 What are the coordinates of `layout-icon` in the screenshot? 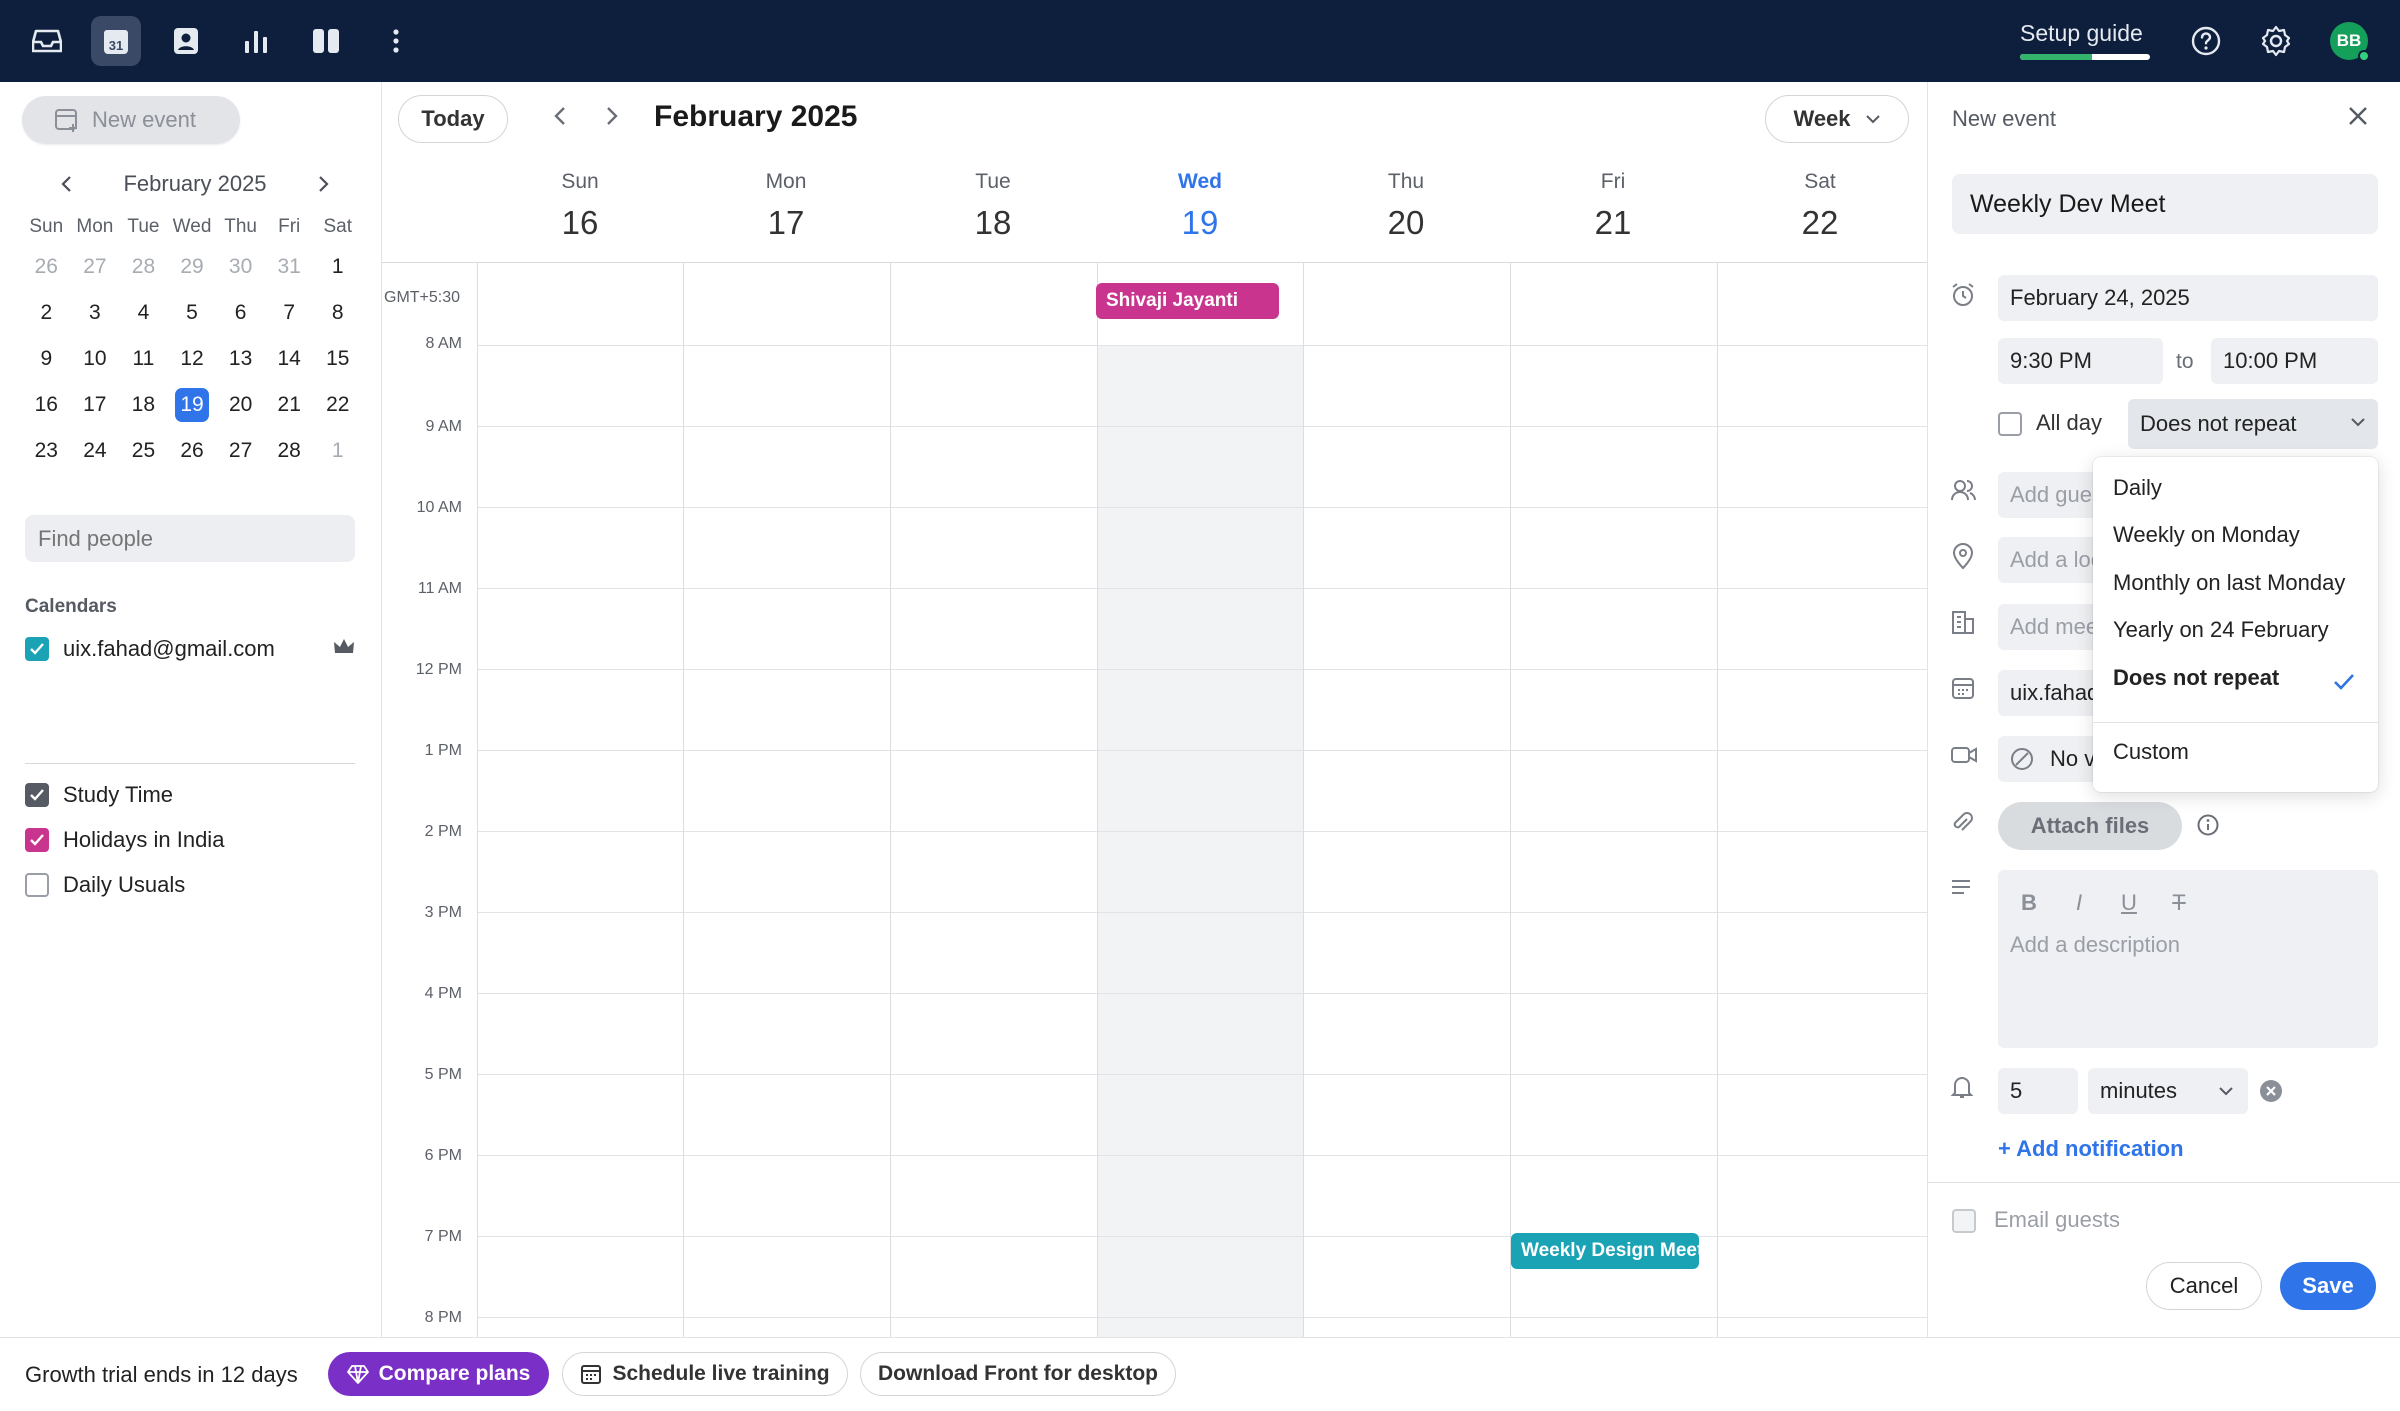 It's located at (326, 41).